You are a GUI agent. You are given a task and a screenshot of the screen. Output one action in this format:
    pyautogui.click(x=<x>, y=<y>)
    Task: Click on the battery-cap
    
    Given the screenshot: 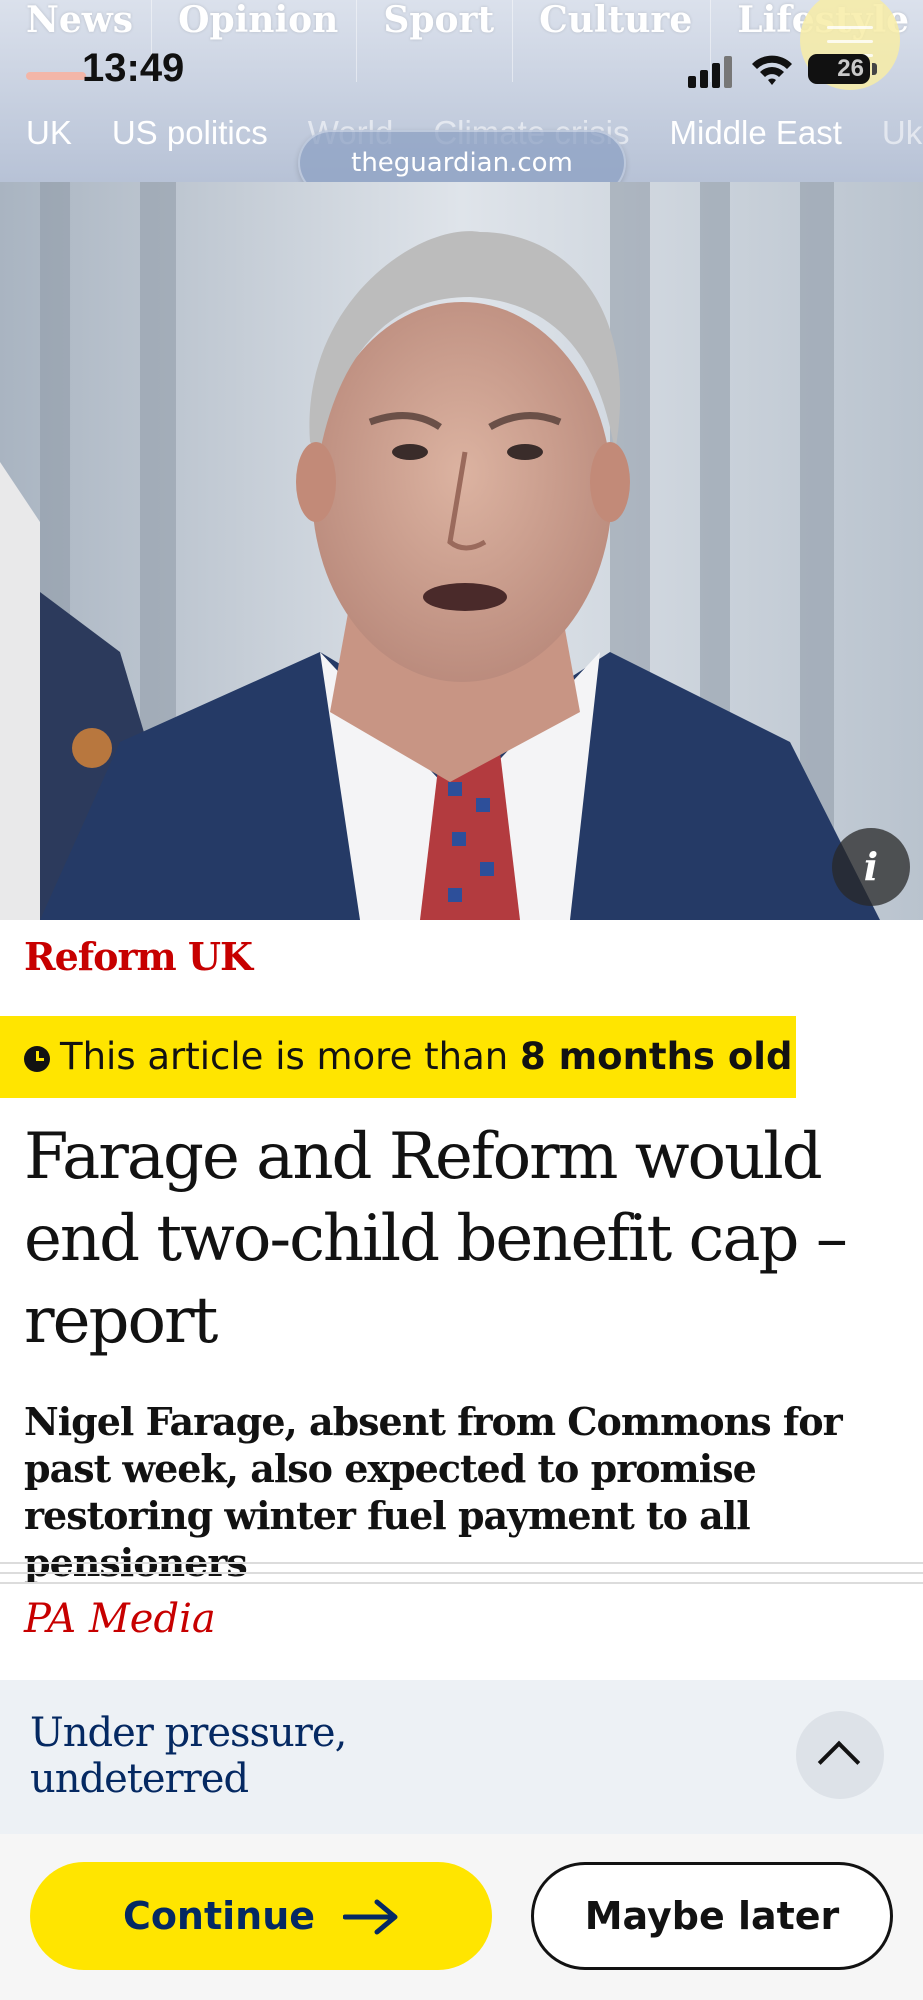 What is the action you would take?
    pyautogui.click(x=874, y=69)
    